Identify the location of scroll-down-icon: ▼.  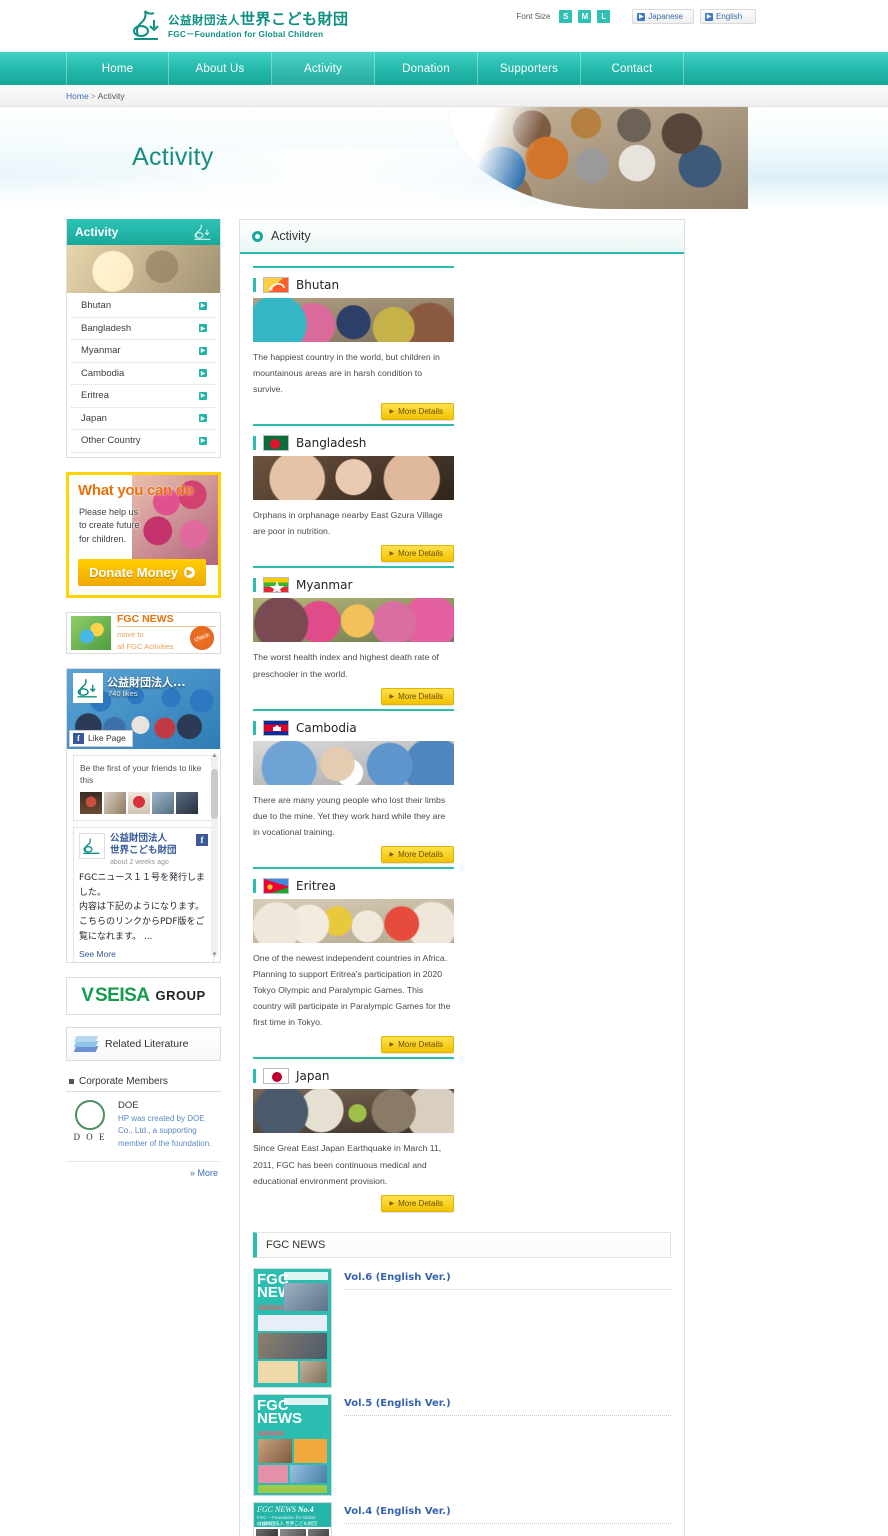
(214, 954).